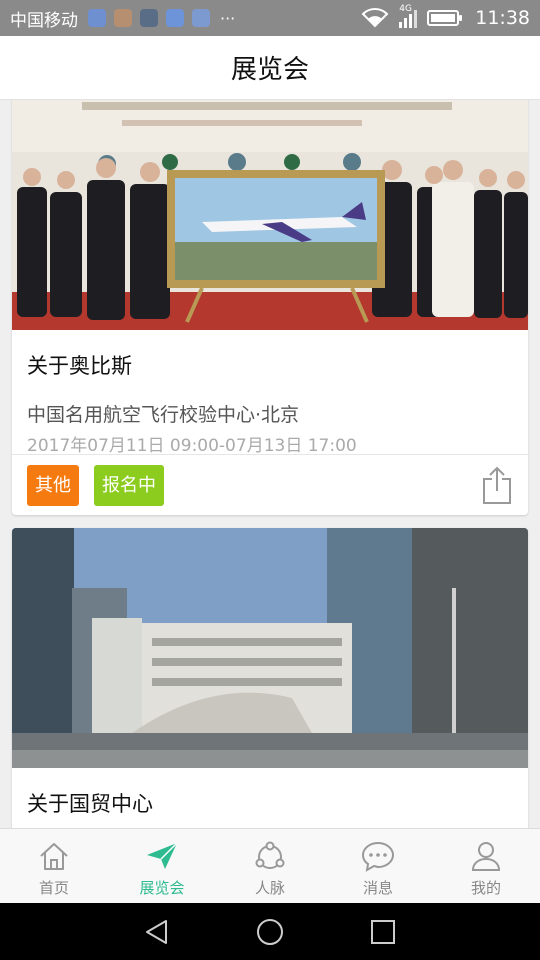  I want to click on exhibition-time: 2017年07月11日 09:00-07月13日 17:00, so click(192, 446).